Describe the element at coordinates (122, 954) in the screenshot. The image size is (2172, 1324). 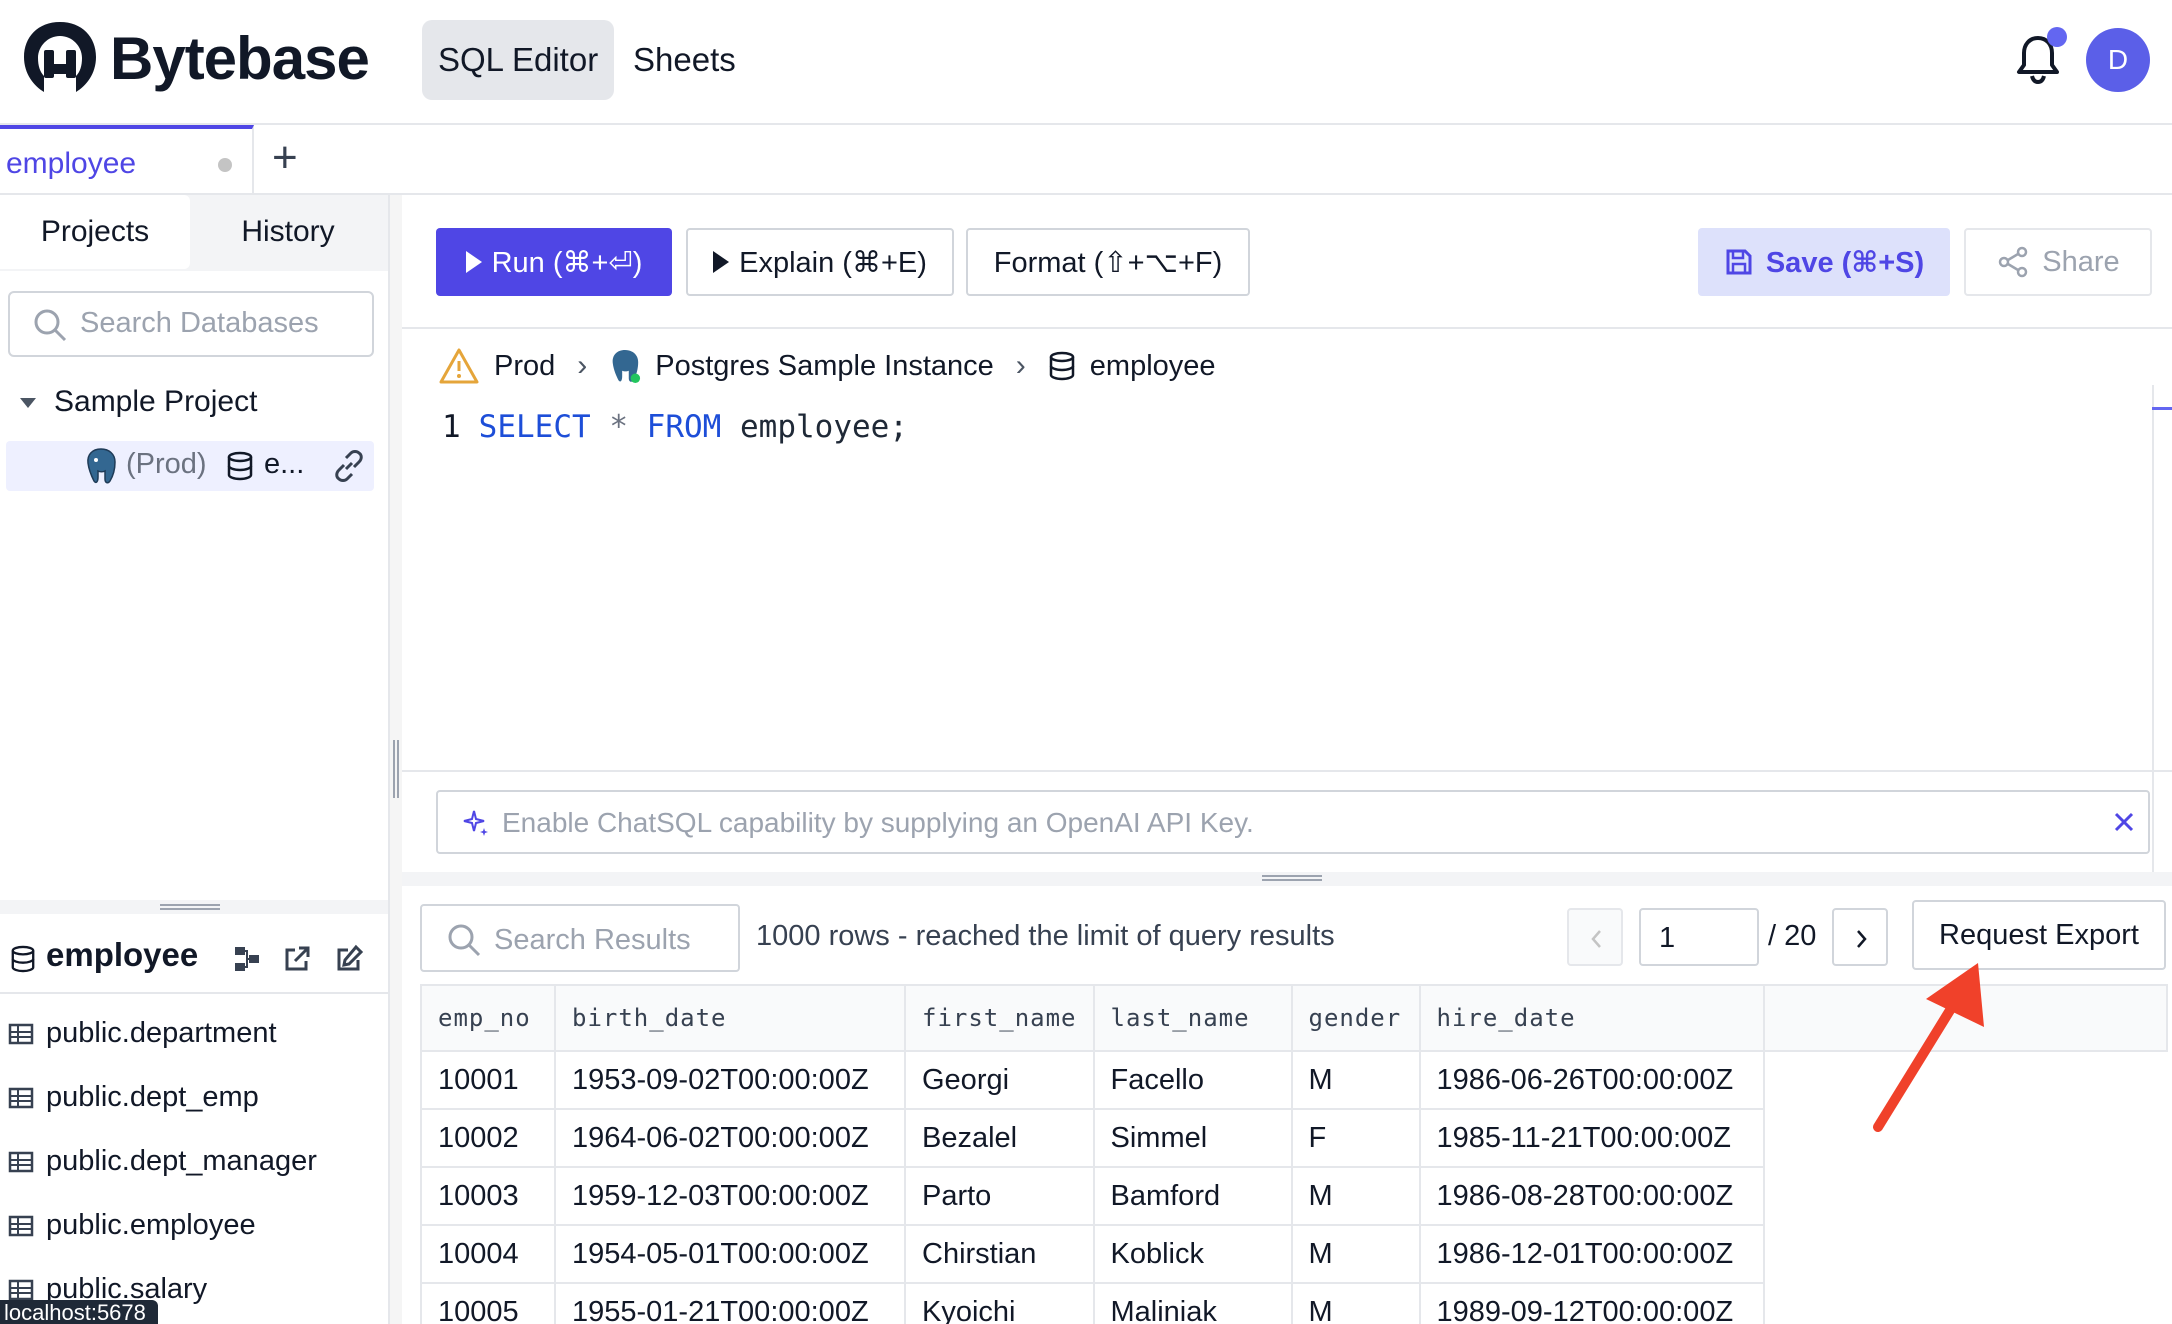
I see `schema-db-title: employee` at that location.